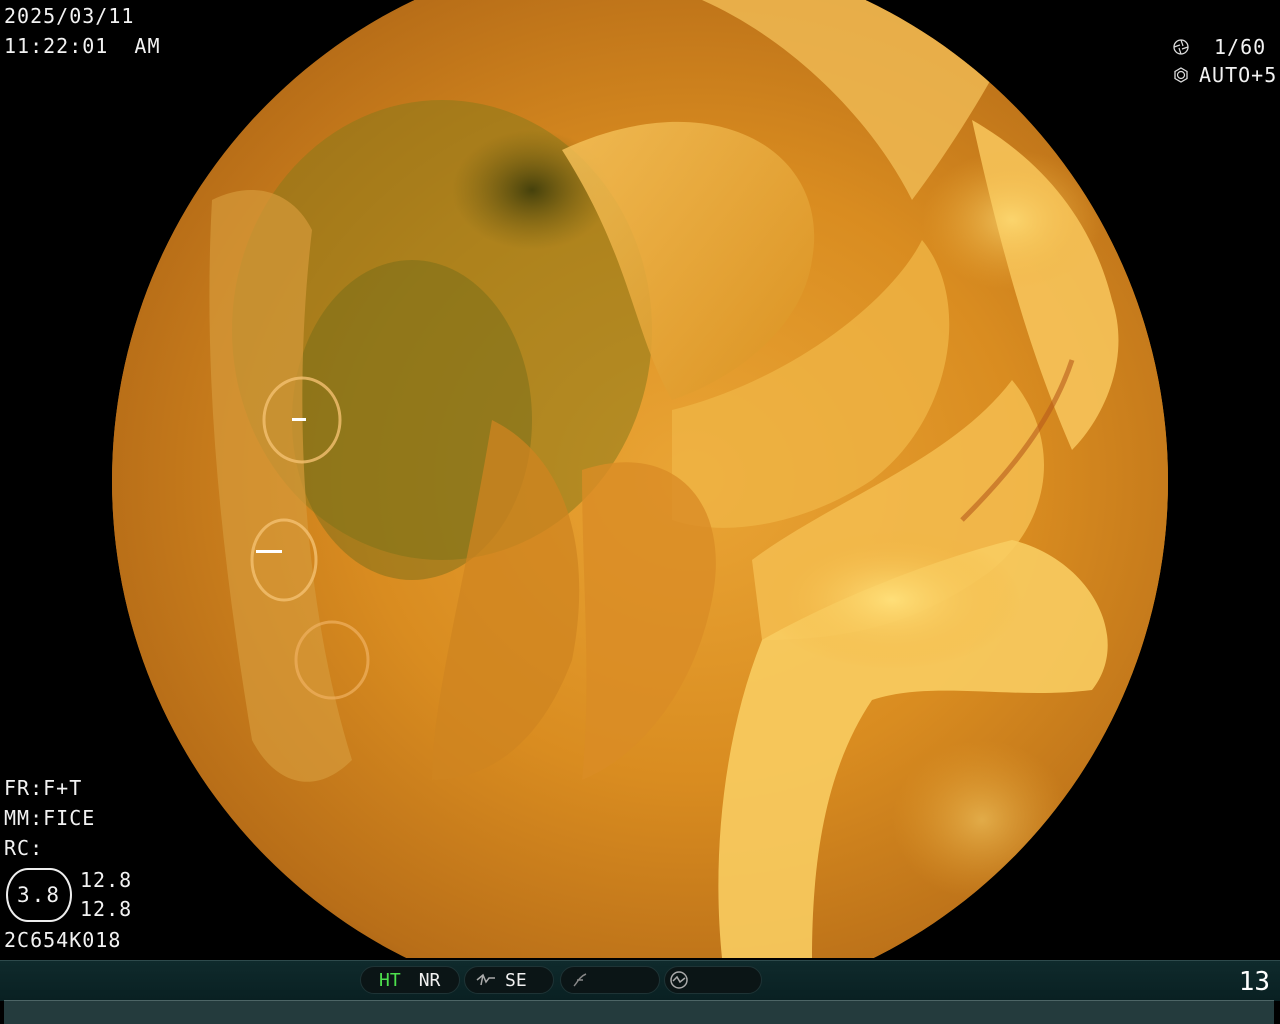  Describe the element at coordinates (82, 46) in the screenshot. I see `time-label: 11:22:01 AM` at that location.